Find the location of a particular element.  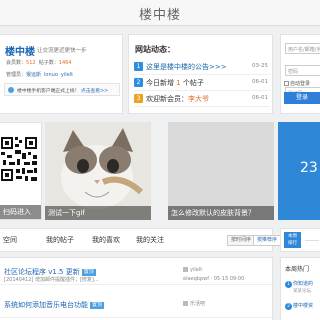

app-title: 楼中楼 is located at coordinates (159, 15).